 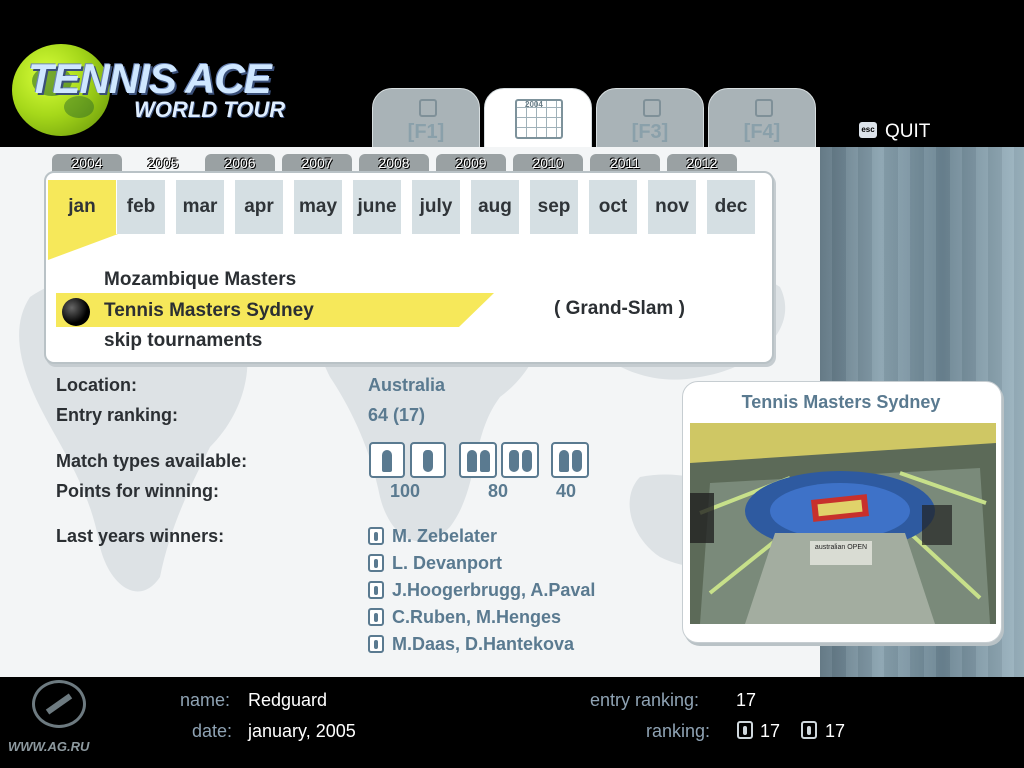 I want to click on tournament-item: Mozambique Masters, so click(x=200, y=280).